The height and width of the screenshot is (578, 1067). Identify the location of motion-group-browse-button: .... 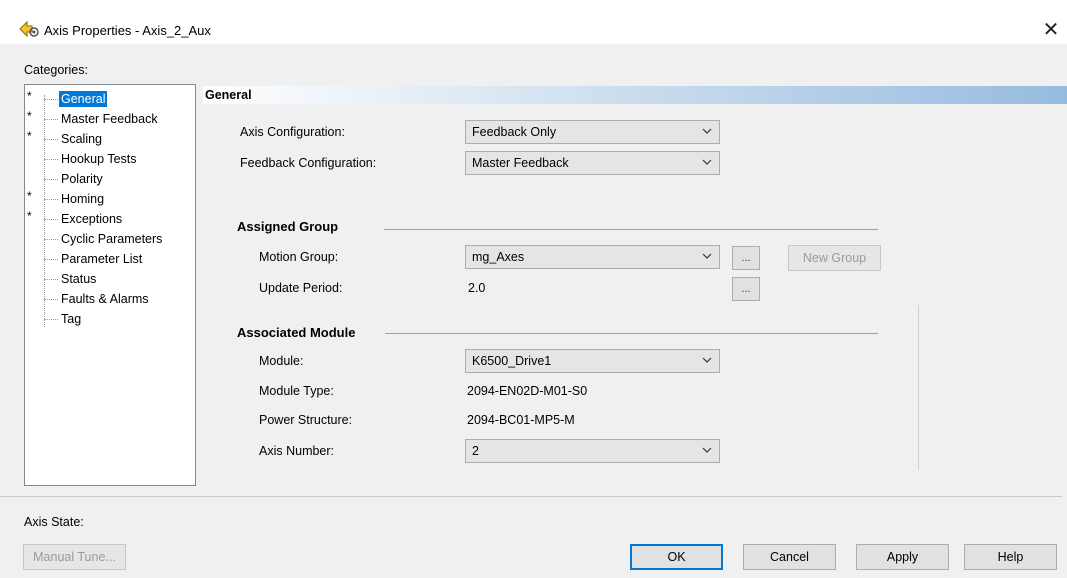
(746, 258).